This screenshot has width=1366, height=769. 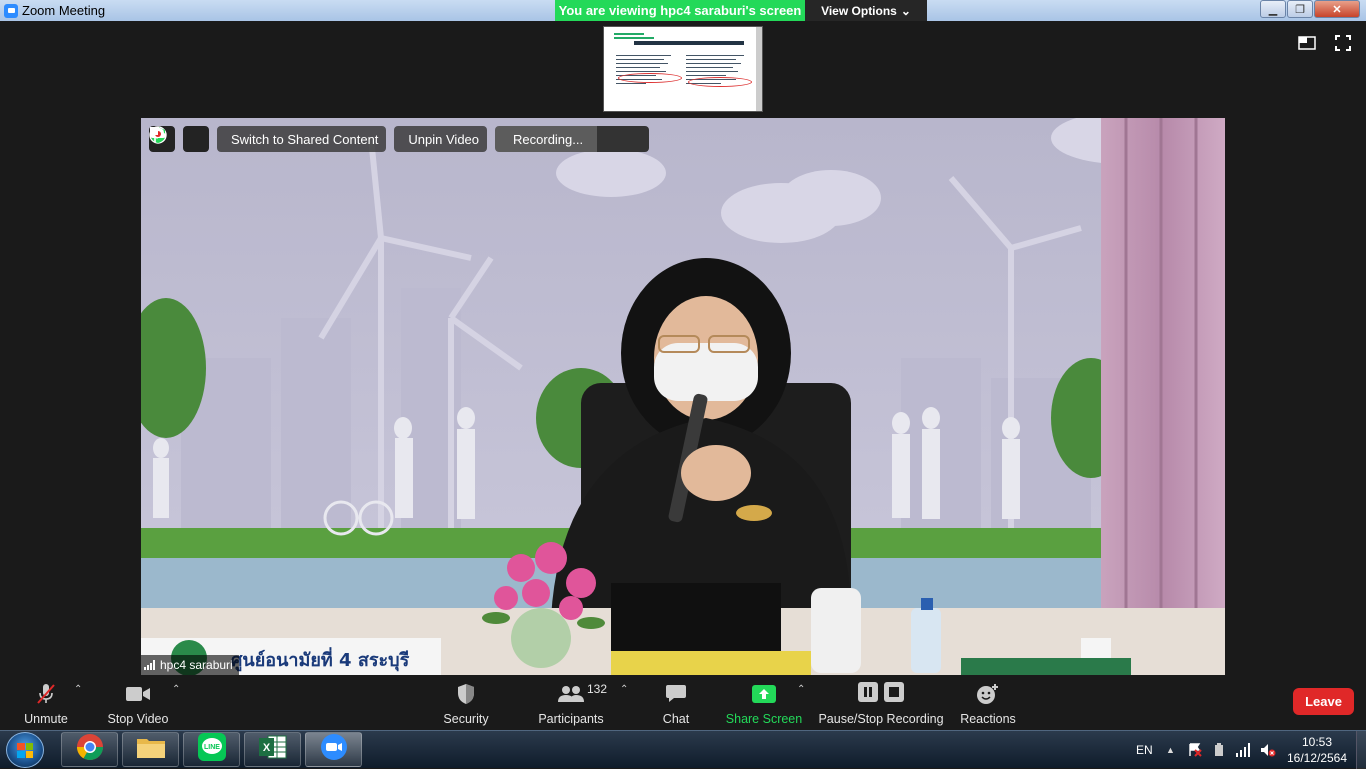 What do you see at coordinates (149, 665) in the screenshot?
I see `signal-strength-icon` at bounding box center [149, 665].